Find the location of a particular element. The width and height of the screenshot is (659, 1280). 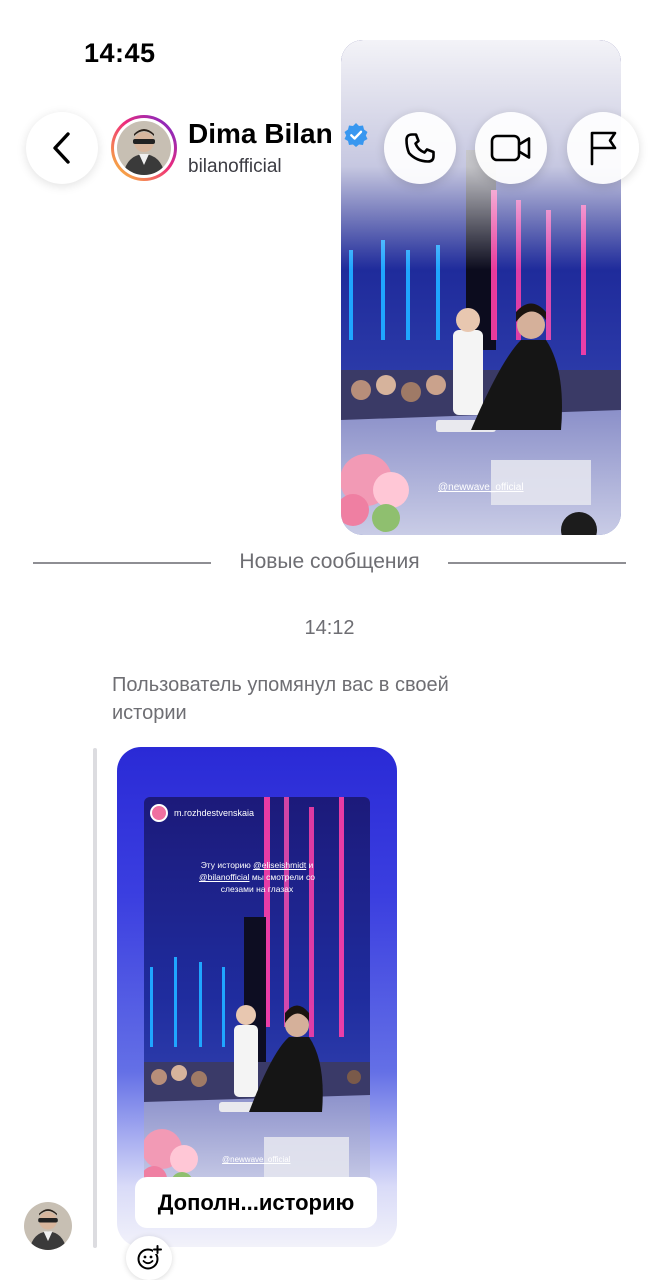

video-call-button is located at coordinates (511, 148).